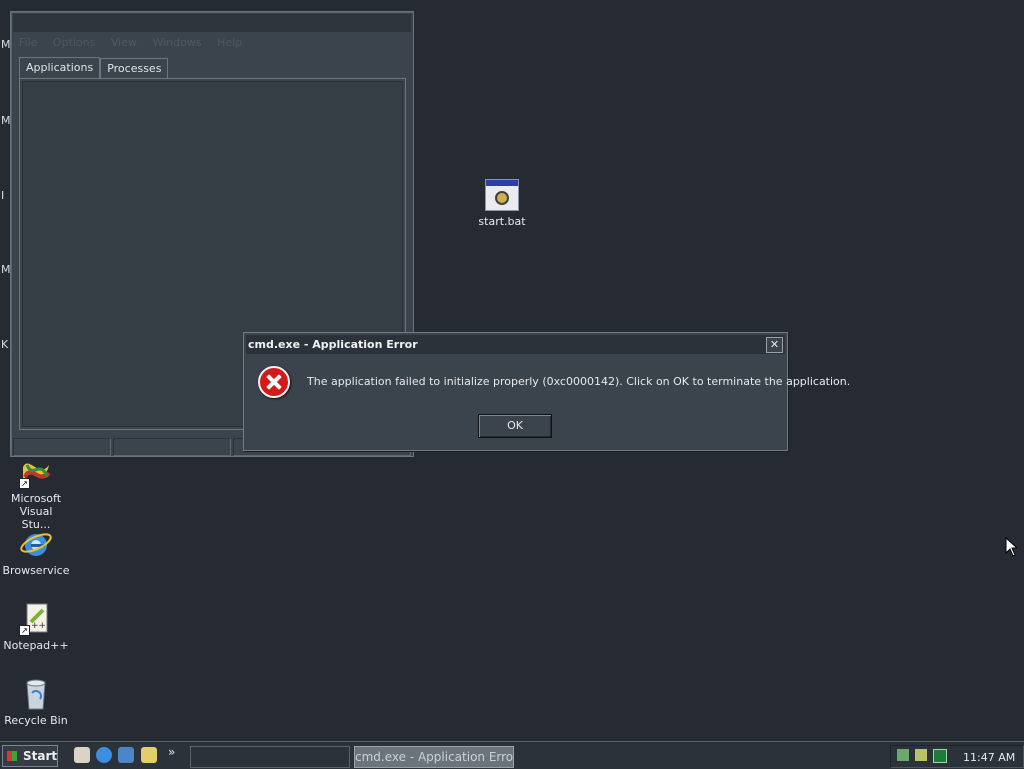 The image size is (1024, 769). Describe the element at coordinates (3, 195) in the screenshot. I see `desktop-icon-label-clipped: I` at that location.